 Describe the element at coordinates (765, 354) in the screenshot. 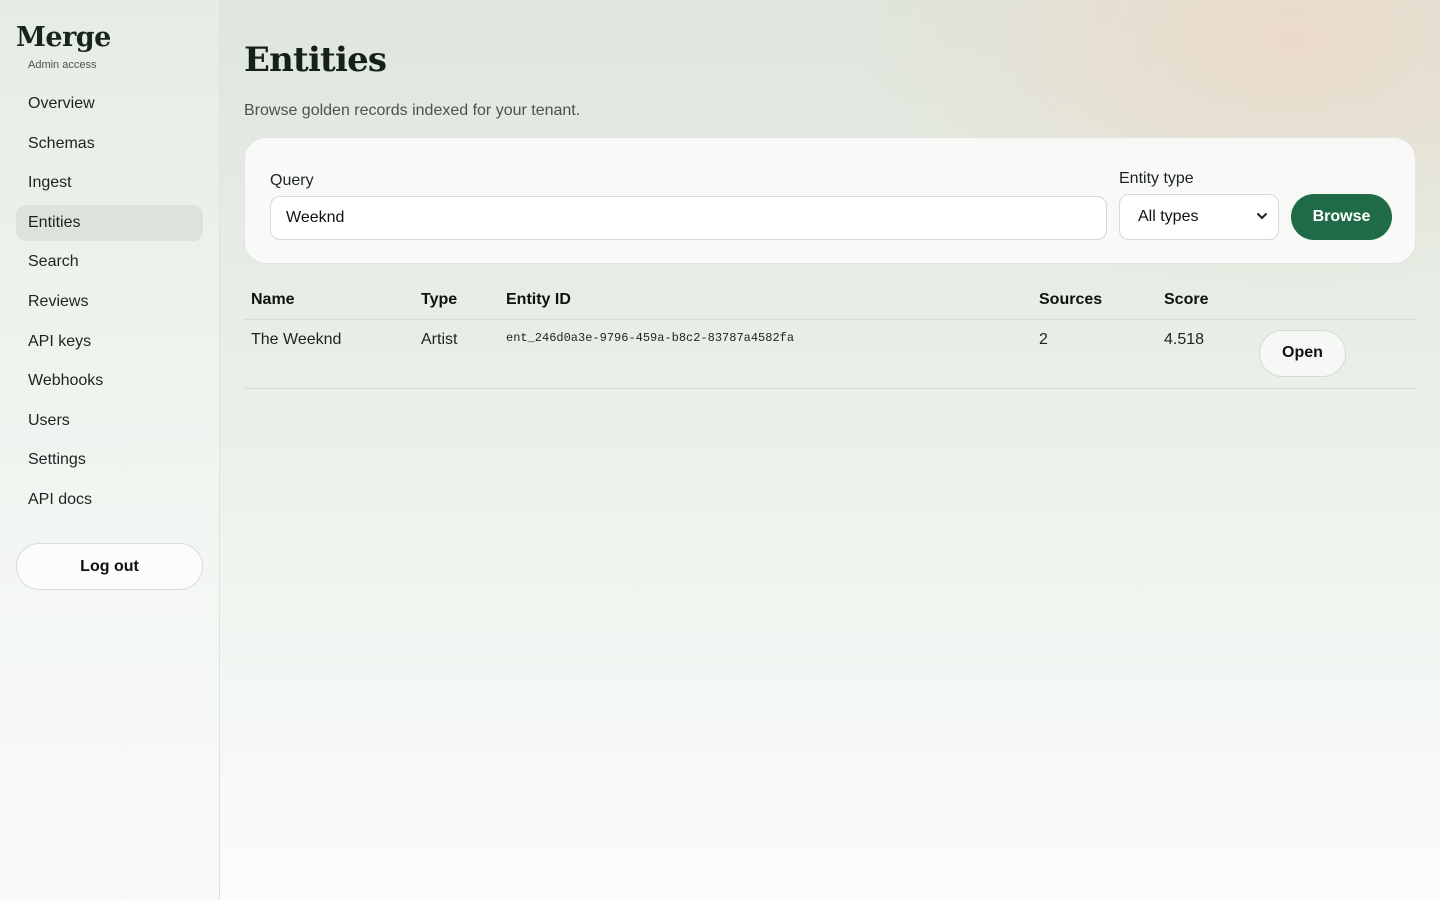

I see `cell-entity-id: ent_246d0a3e-9796-459a-b8c2-83787a4582fa` at that location.